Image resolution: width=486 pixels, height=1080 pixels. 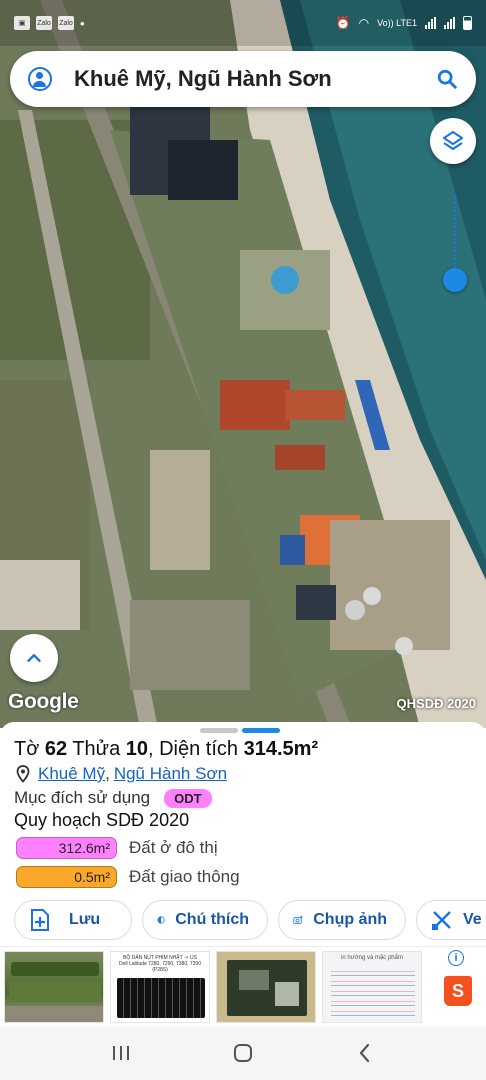 I want to click on district-link: Ngũ Hành Sơn, so click(x=170, y=774).